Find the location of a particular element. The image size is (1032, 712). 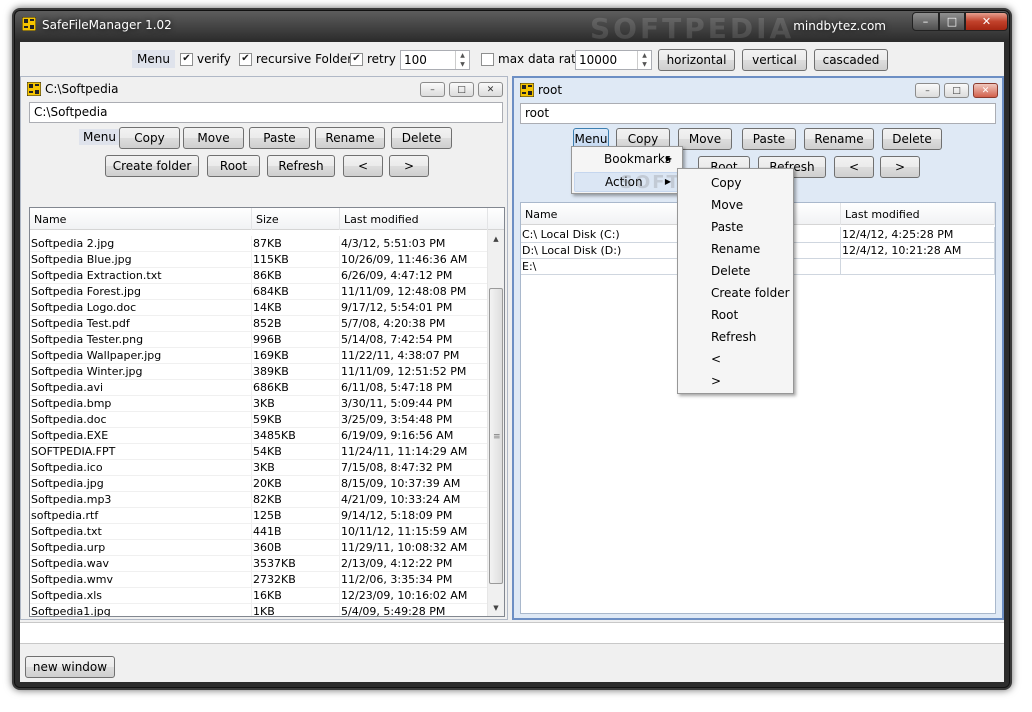

left-rename-button: Rename is located at coordinates (350, 138).